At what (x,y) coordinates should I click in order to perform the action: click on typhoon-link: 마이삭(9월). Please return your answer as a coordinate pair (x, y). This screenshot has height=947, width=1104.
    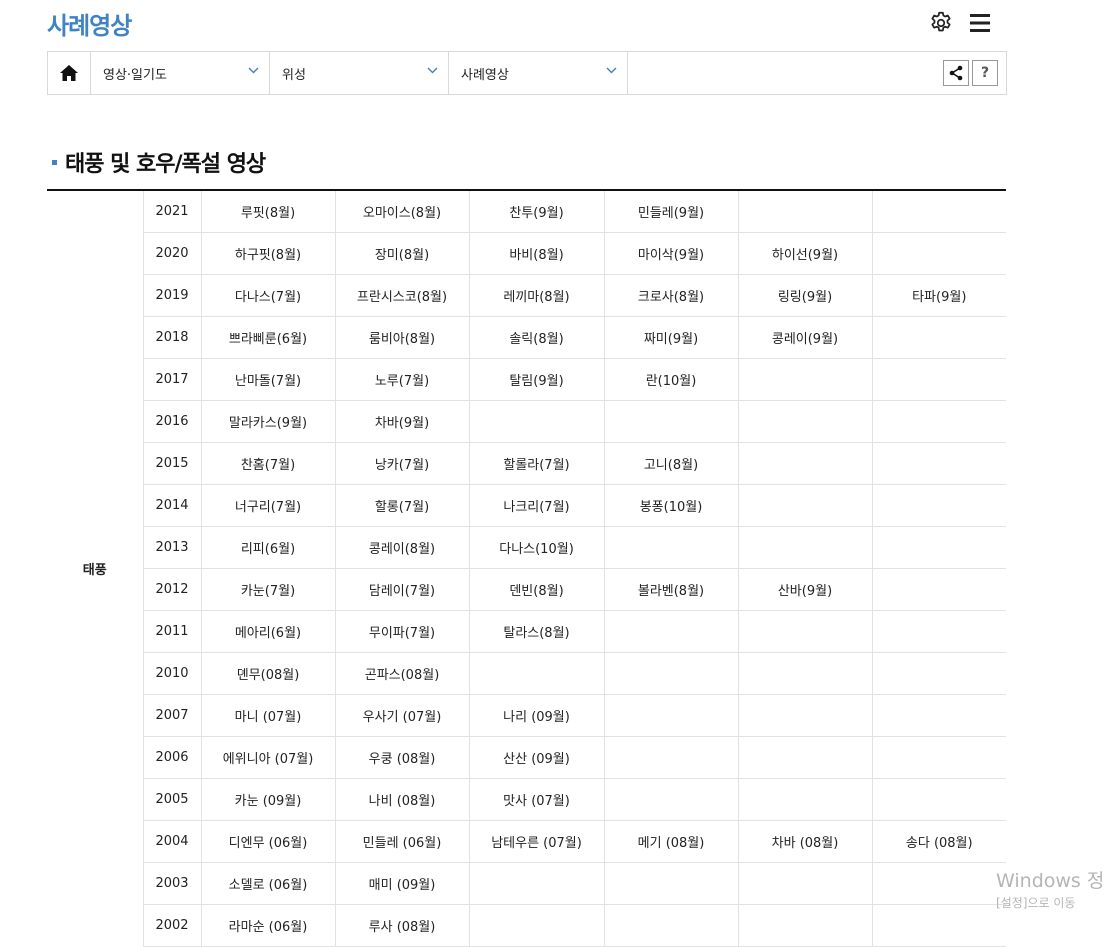
    Looking at the image, I should click on (670, 253).